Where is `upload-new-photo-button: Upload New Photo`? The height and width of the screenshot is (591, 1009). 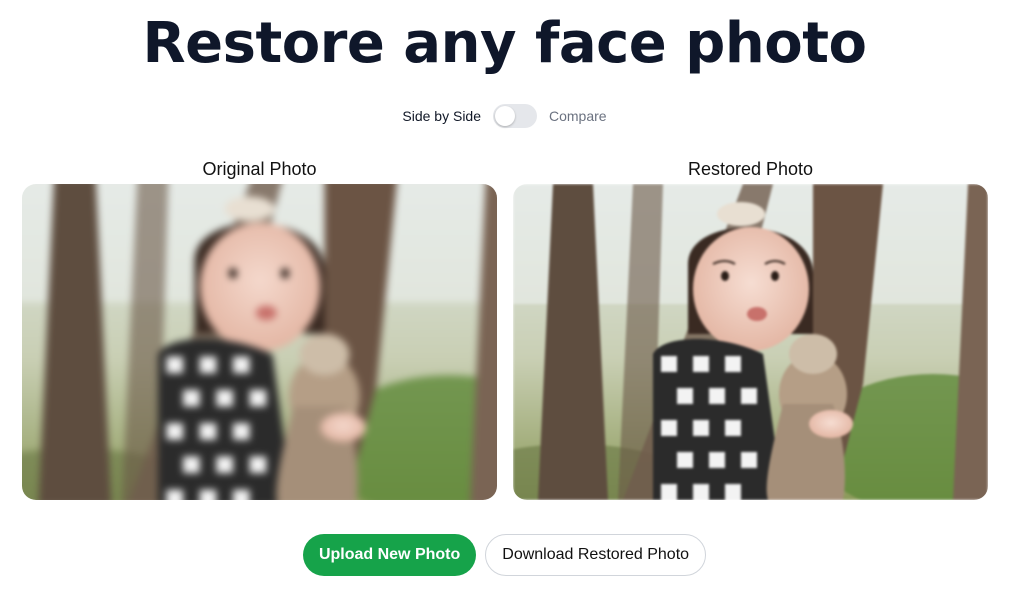 upload-new-photo-button: Upload New Photo is located at coordinates (389, 555).